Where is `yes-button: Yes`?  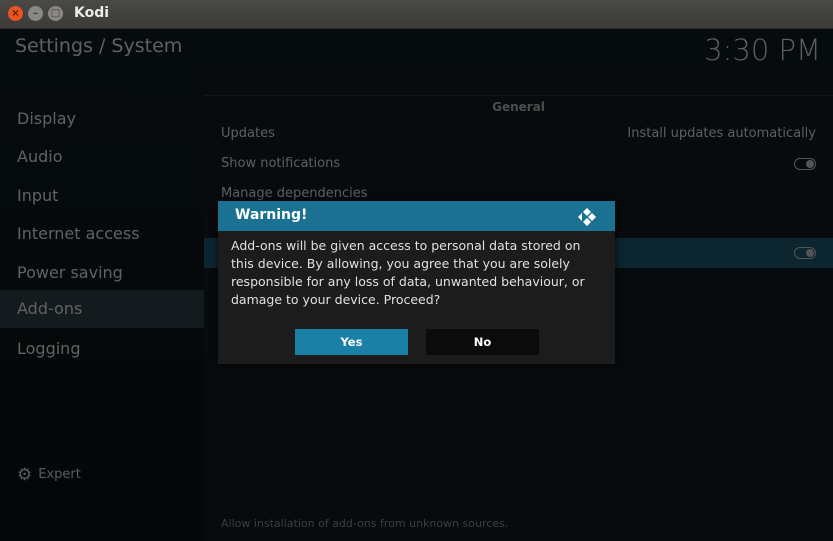
yes-button: Yes is located at coordinates (351, 342).